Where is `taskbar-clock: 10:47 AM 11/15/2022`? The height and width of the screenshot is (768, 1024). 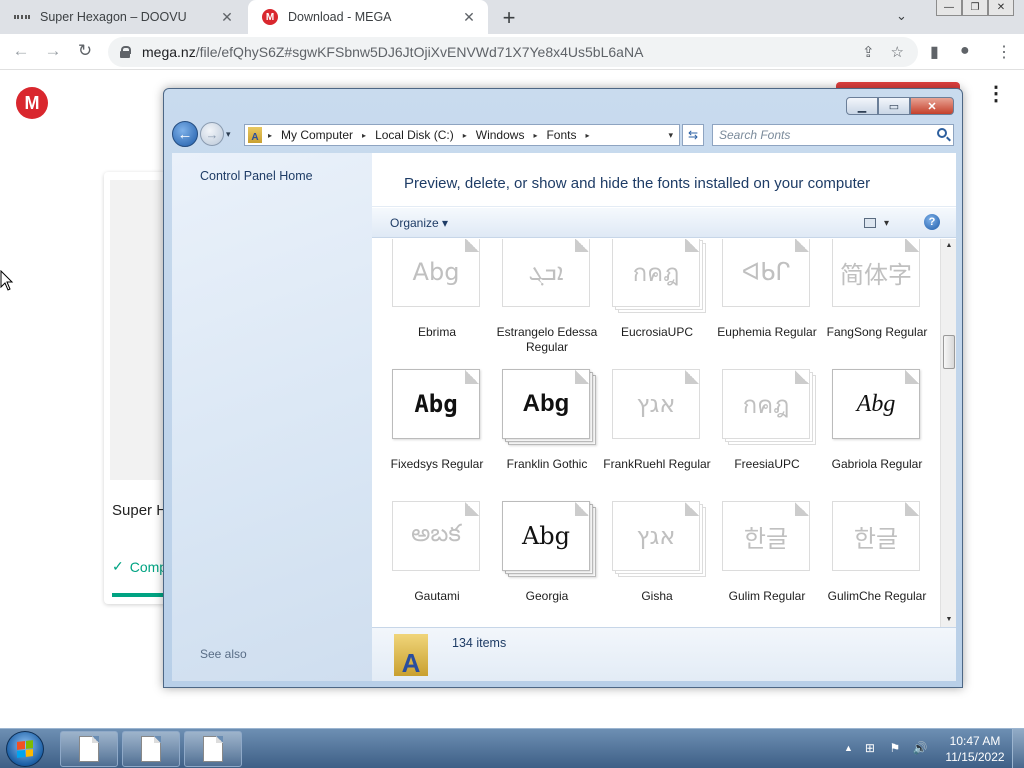
taskbar-clock: 10:47 AM 11/15/2022 is located at coordinates (975, 749).